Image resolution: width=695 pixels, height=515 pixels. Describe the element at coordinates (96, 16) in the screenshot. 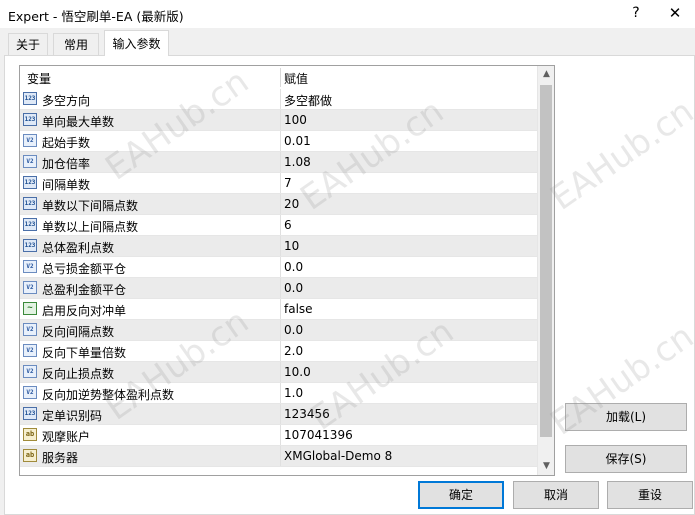

I see `window-title: Expert - 悟空刷单-EA (最新版)` at that location.